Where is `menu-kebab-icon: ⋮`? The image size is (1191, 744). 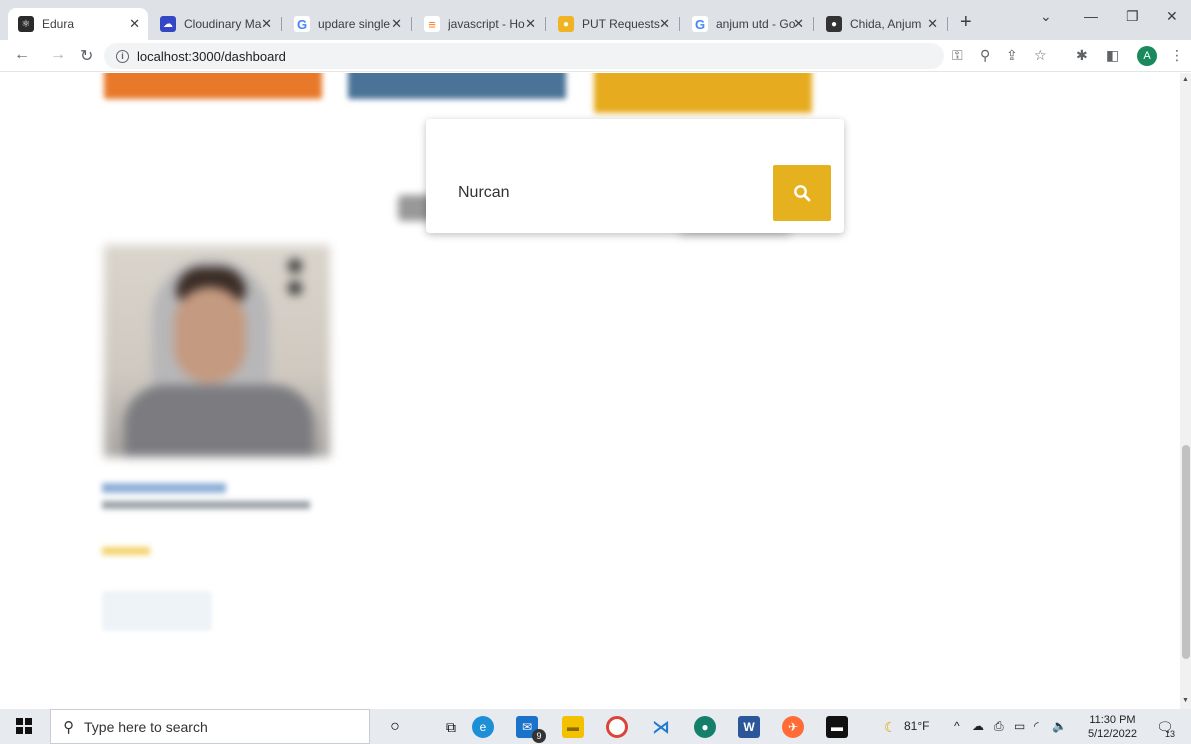
menu-kebab-icon: ⋮ is located at coordinates (1177, 55).